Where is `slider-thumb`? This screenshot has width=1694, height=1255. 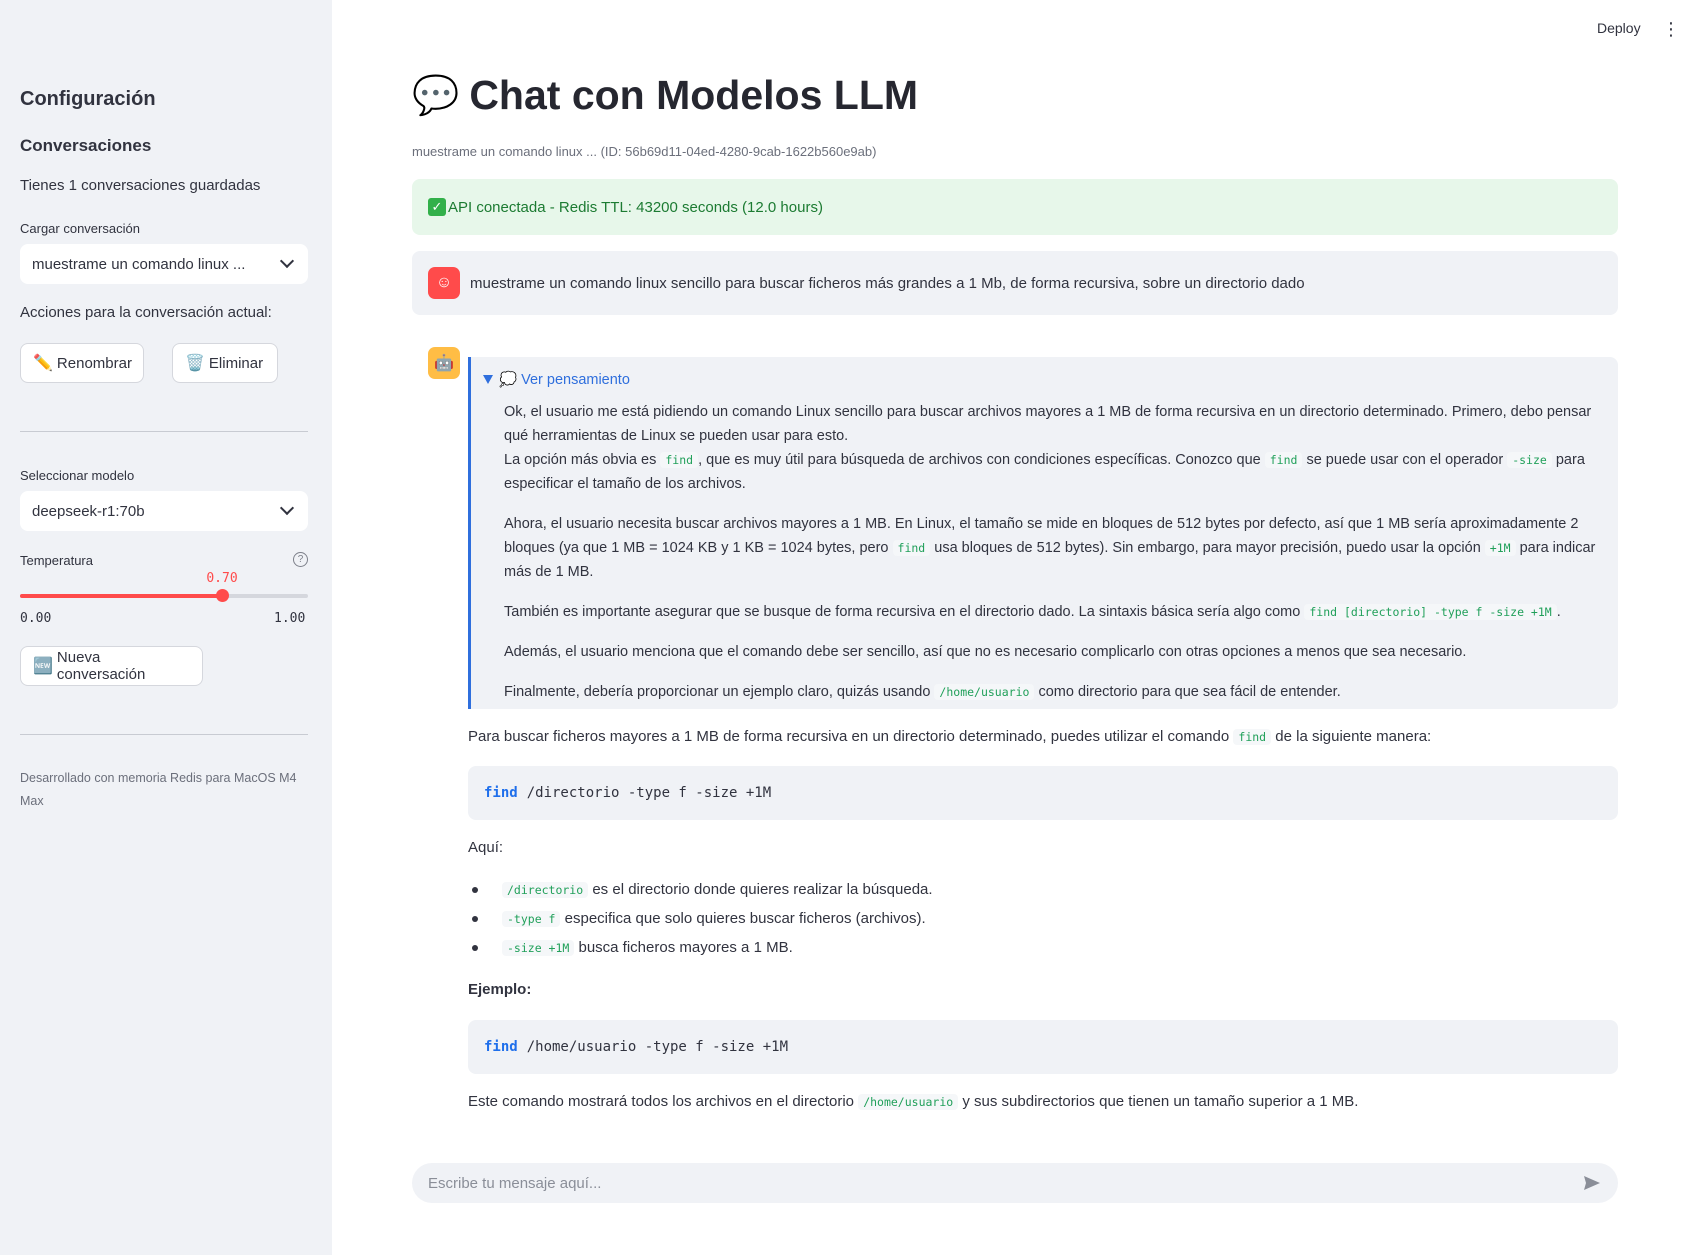
slider-thumb is located at coordinates (222, 595).